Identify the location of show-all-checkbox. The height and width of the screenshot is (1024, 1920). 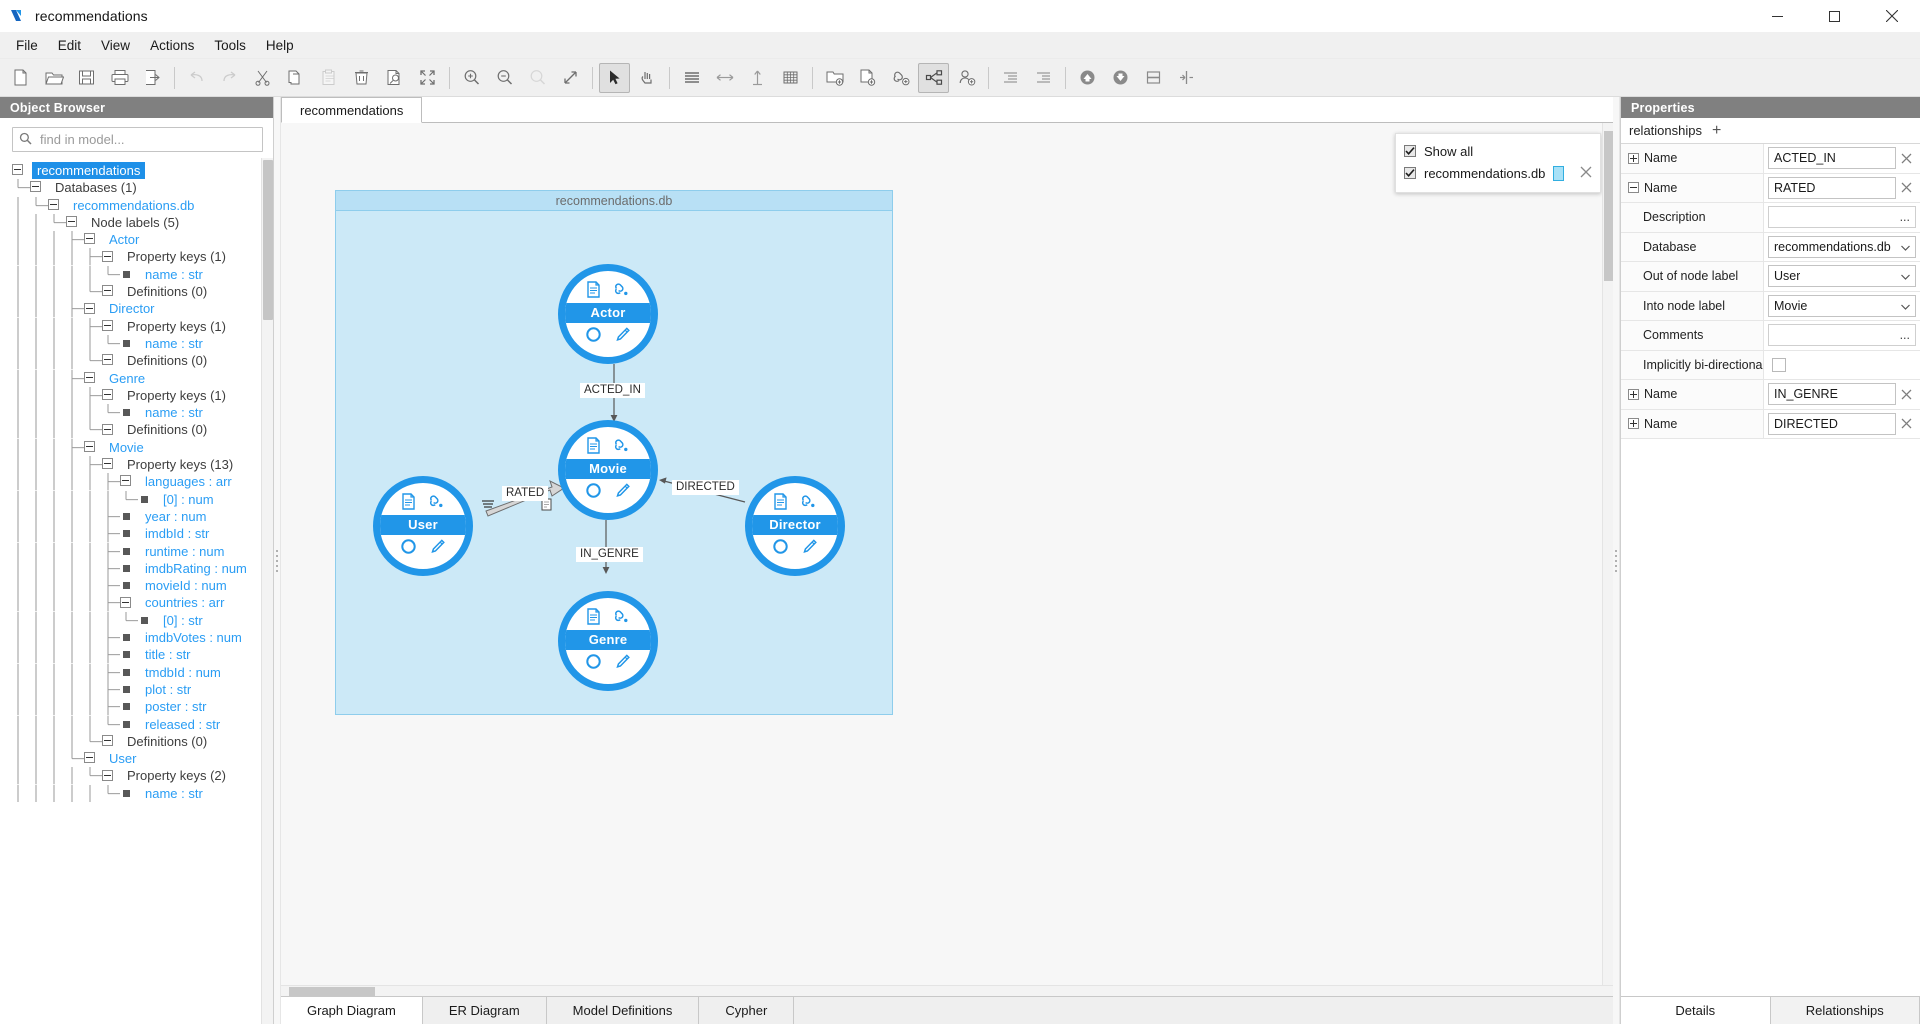
(1410, 151).